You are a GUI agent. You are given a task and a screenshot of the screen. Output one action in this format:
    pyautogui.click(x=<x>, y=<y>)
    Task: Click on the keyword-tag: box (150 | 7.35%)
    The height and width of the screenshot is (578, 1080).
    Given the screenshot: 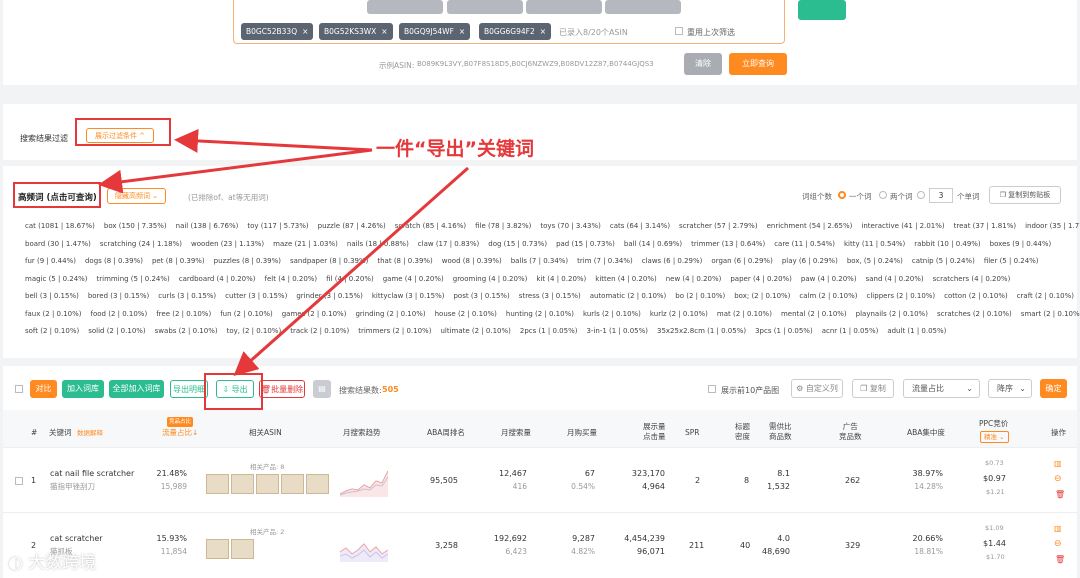 What is the action you would take?
    pyautogui.click(x=135, y=226)
    